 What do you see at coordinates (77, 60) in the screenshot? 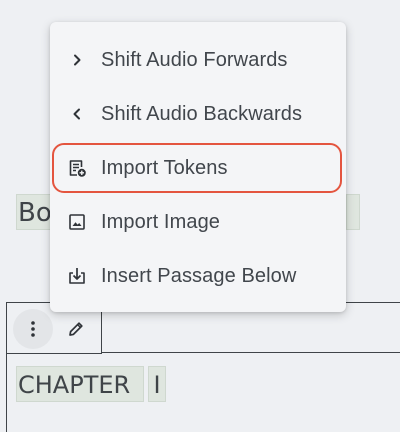
I see `chevron-right-icon` at bounding box center [77, 60].